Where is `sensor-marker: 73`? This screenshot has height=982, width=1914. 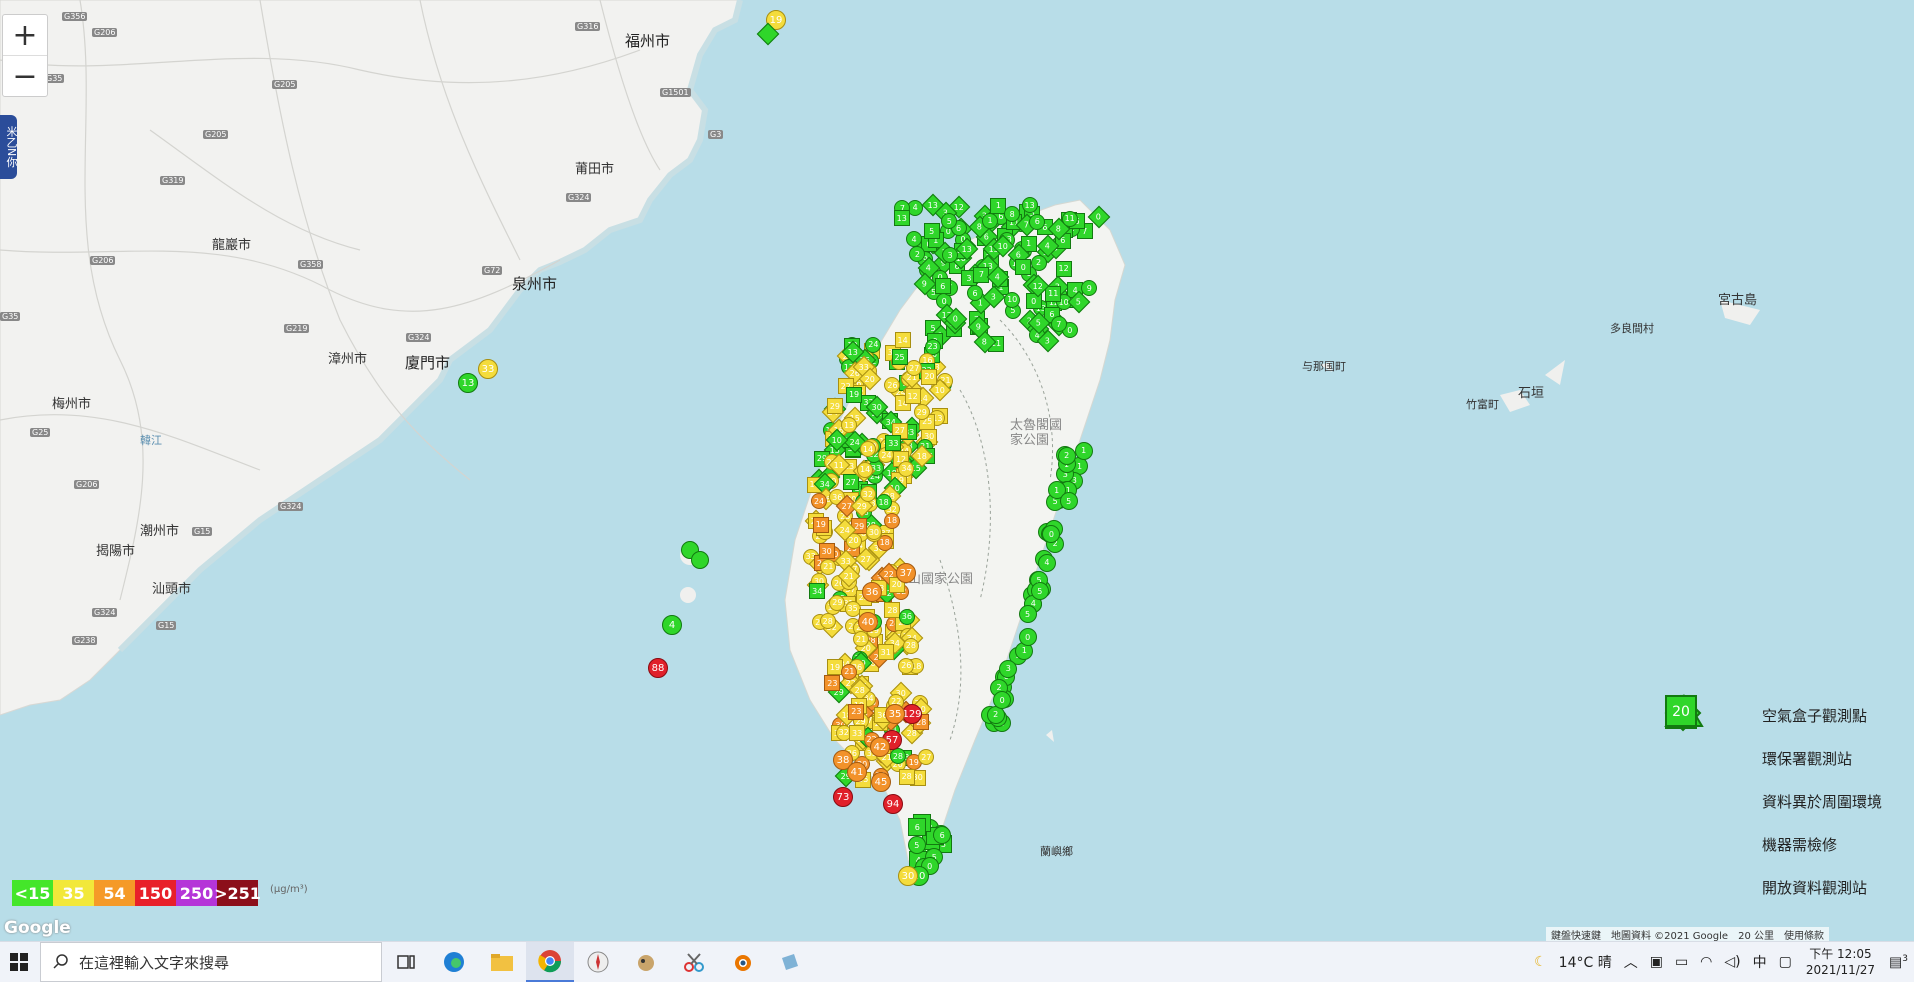 sensor-marker: 73 is located at coordinates (843, 797).